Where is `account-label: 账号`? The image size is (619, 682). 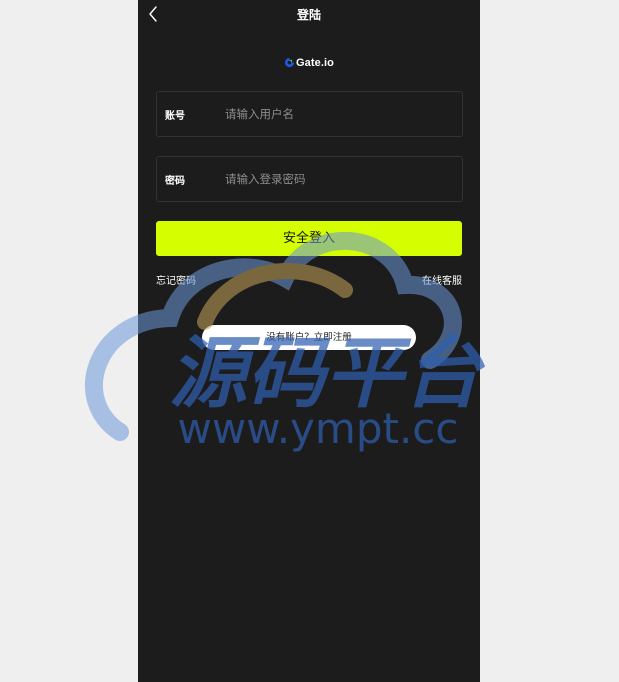
account-label: 账号 is located at coordinates (175, 116).